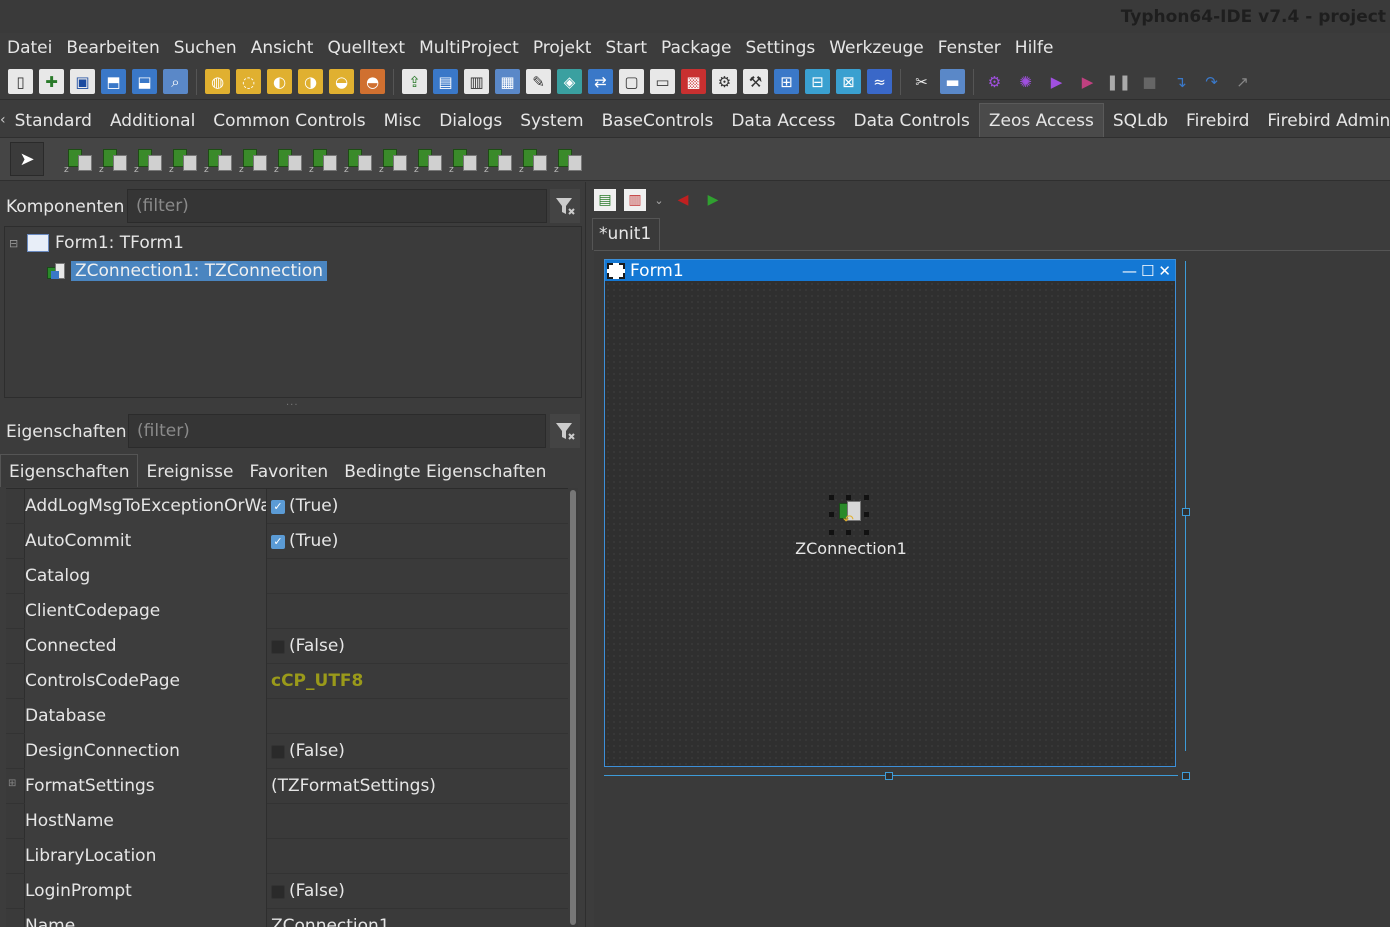  Describe the element at coordinates (112, 48) in the screenshot. I see `menu-item: Bearbeiten` at that location.